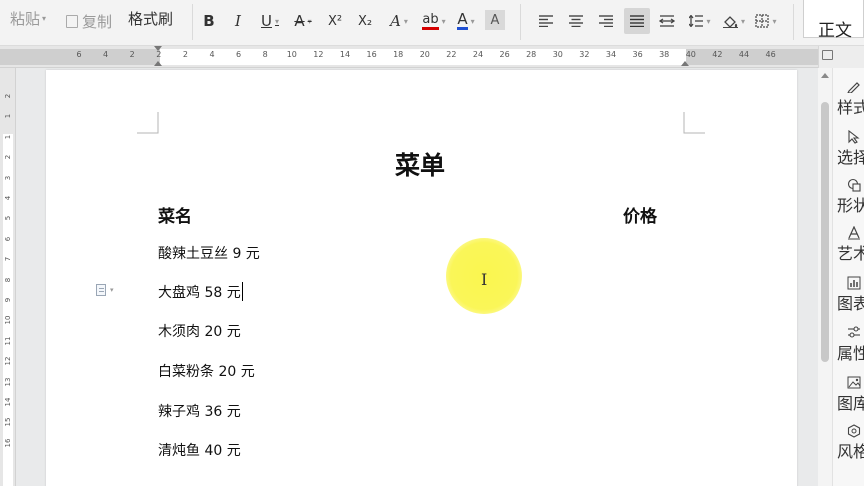 This screenshot has height=486, width=864. Describe the element at coordinates (546, 21) in the screenshot. I see `align-left-button` at that location.